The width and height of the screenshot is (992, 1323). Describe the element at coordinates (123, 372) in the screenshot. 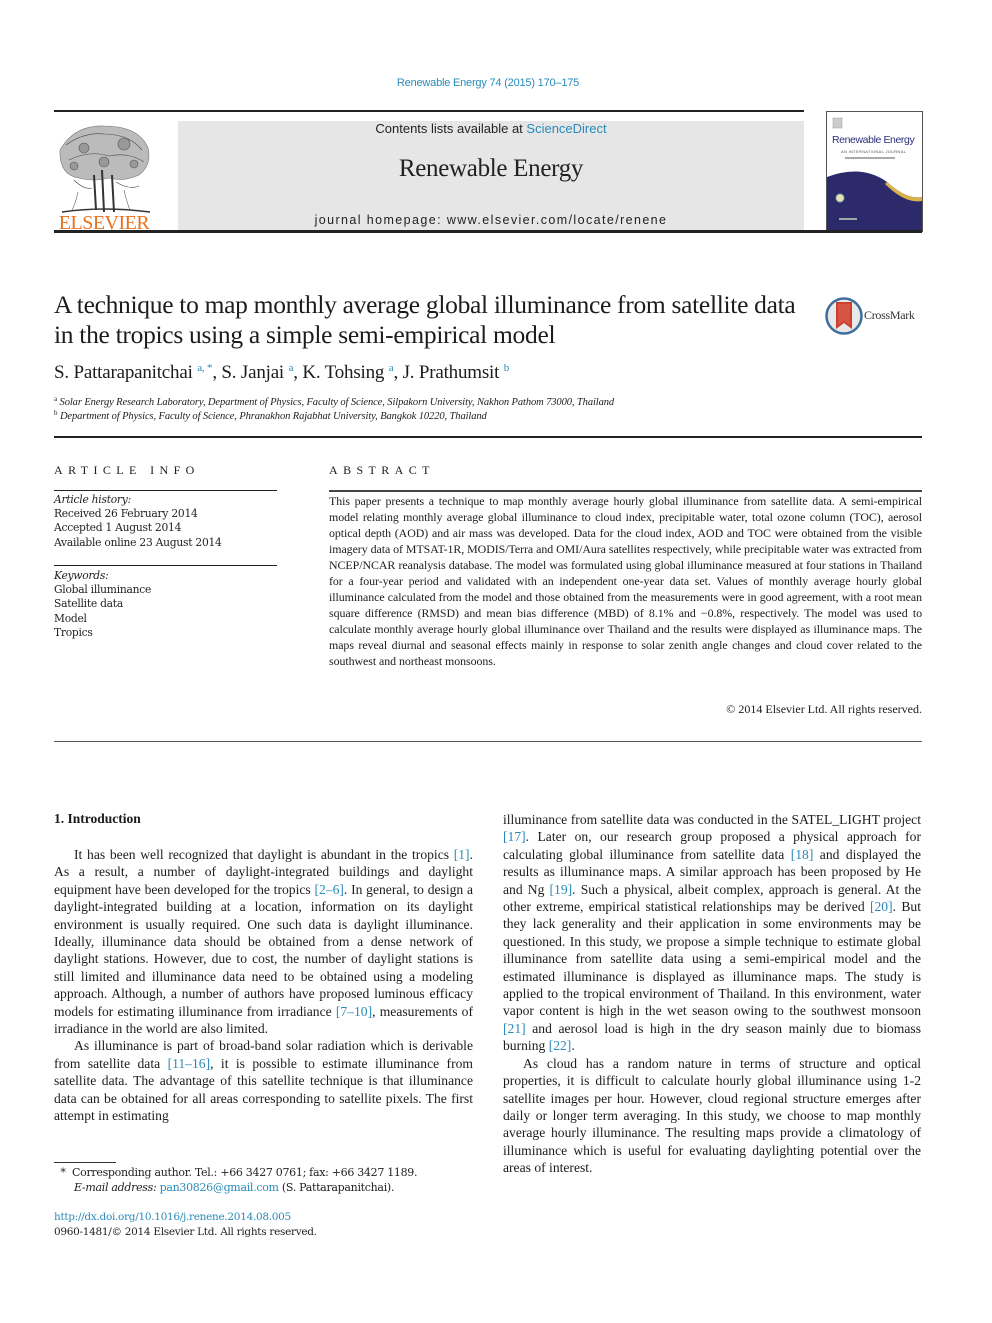

I see `author-name: S. Pattarapanitchai` at that location.